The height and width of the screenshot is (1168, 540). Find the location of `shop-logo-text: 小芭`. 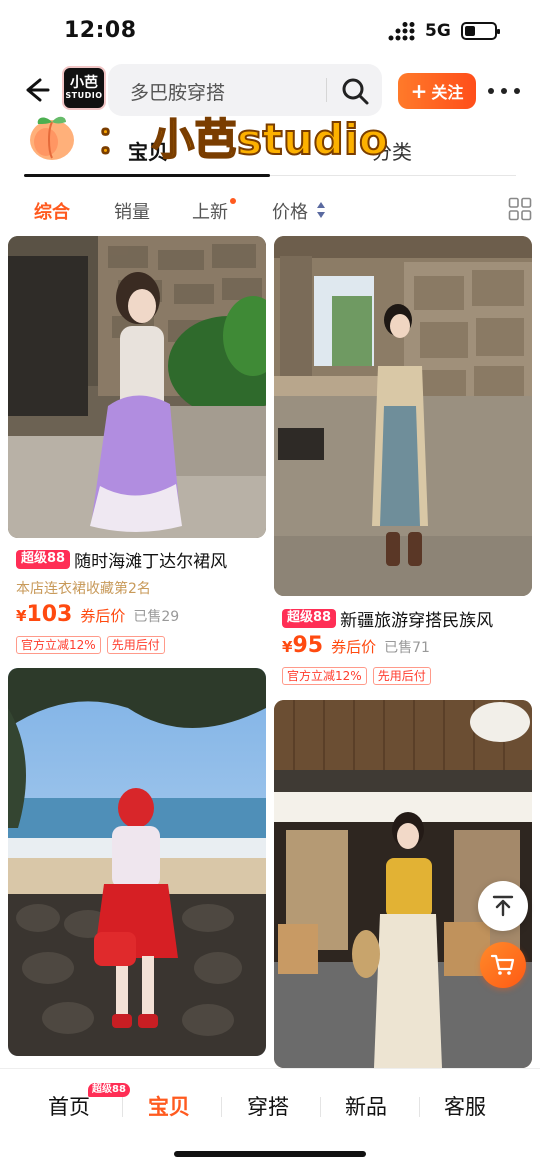

shop-logo-text: 小芭 is located at coordinates (84, 83).